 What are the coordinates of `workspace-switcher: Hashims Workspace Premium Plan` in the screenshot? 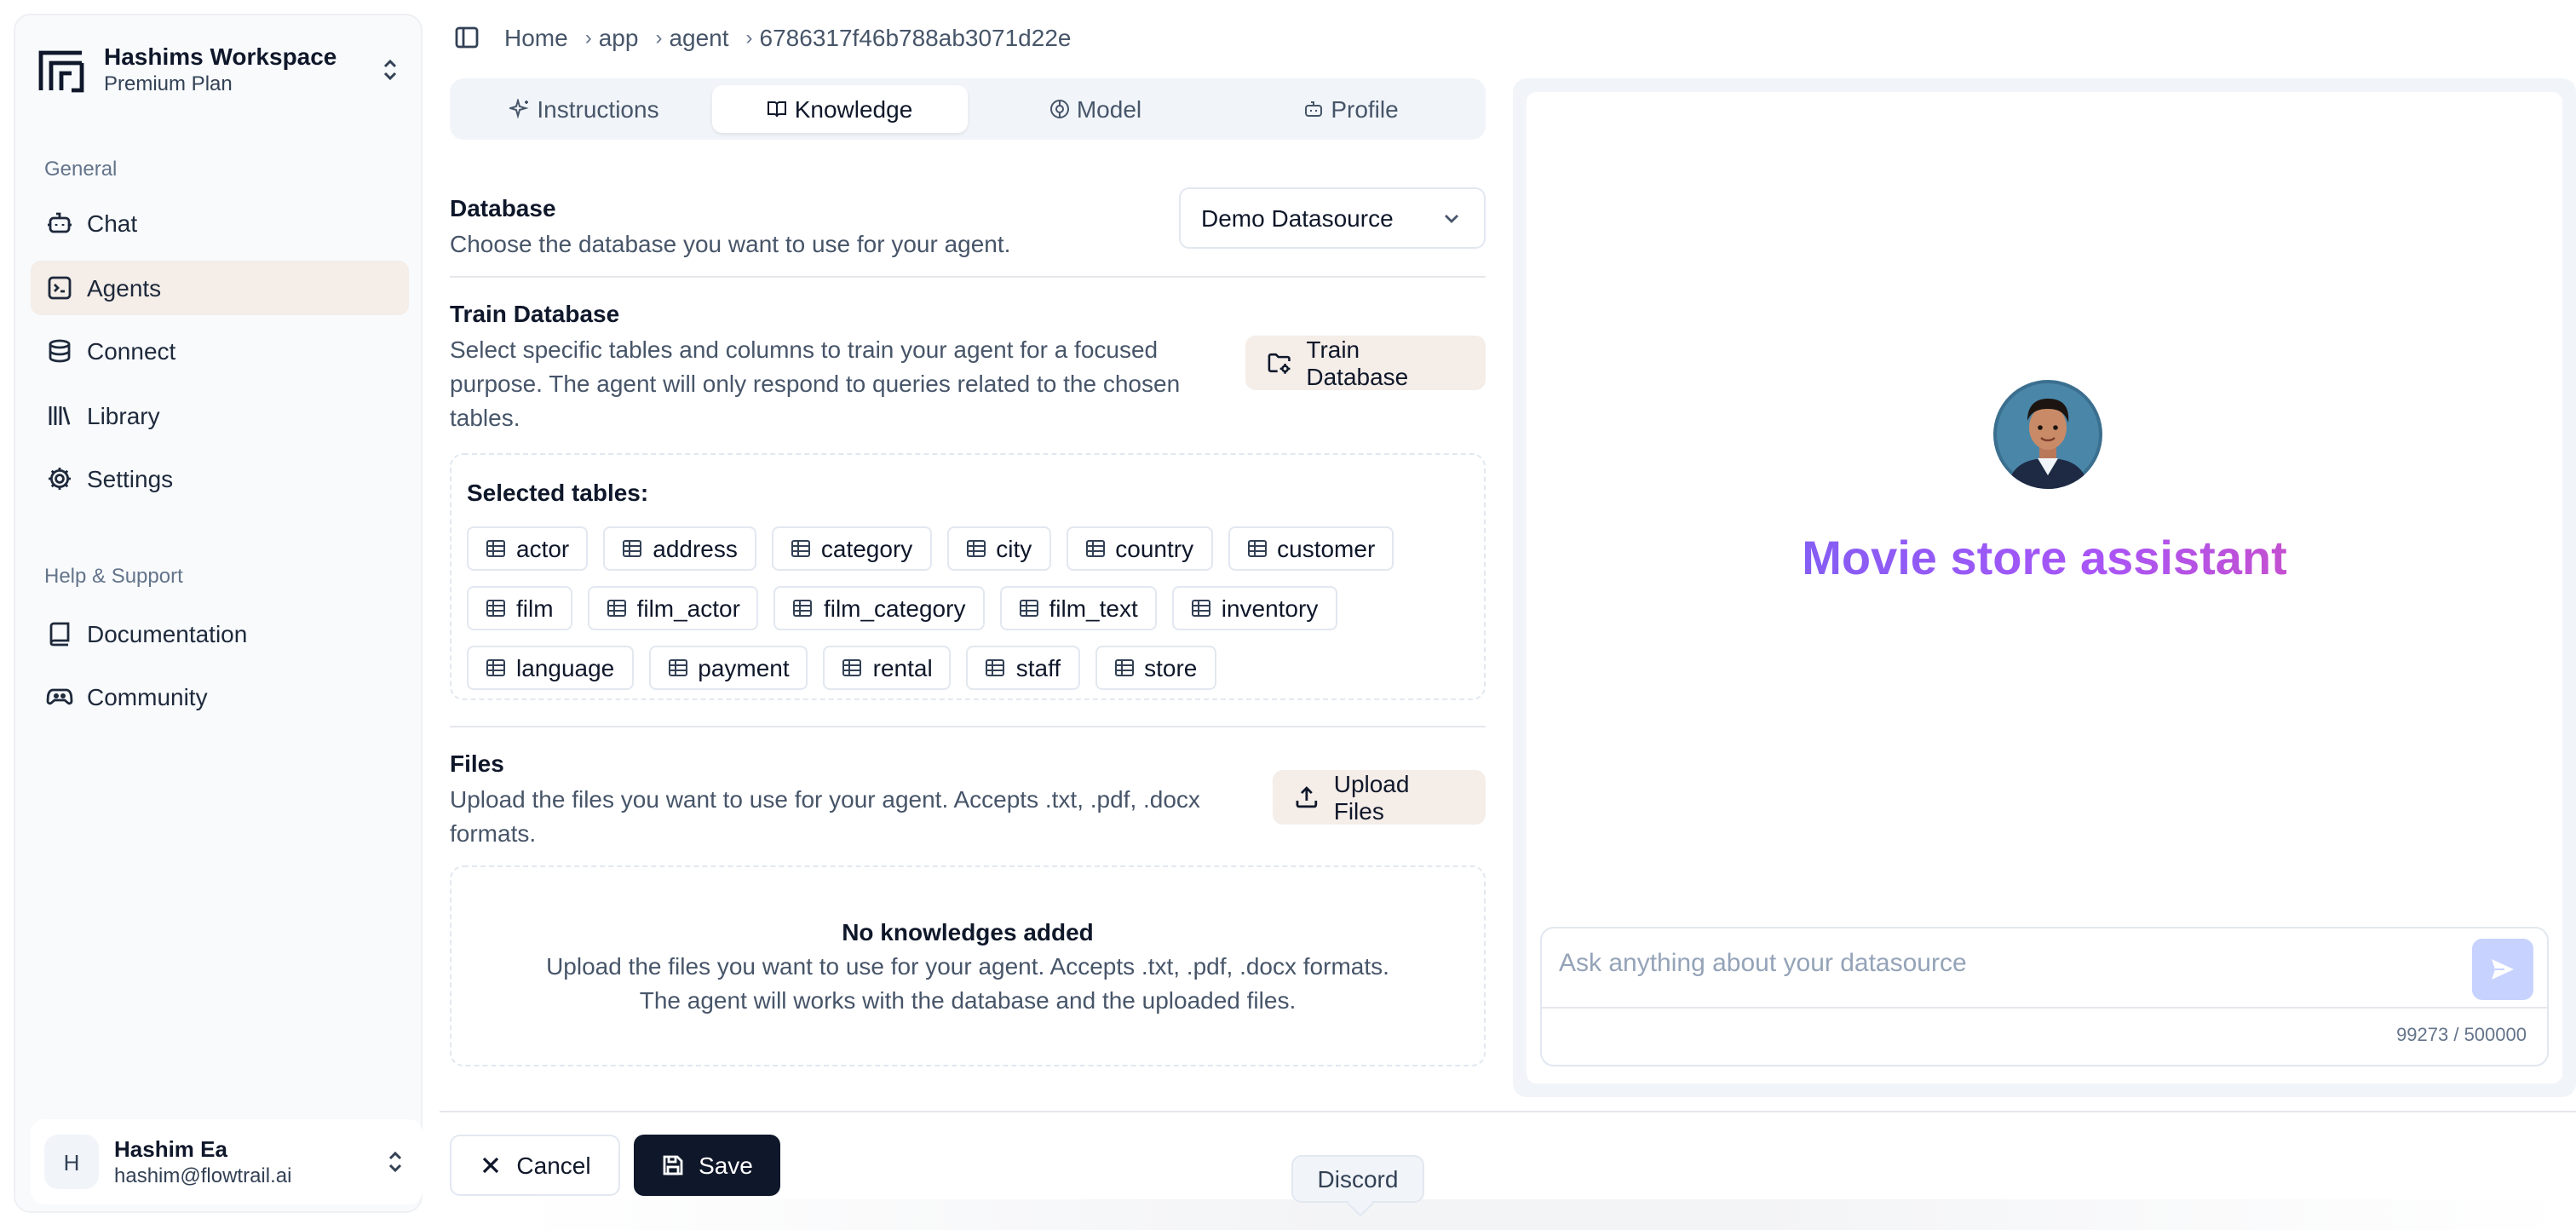 It's located at (220, 70).